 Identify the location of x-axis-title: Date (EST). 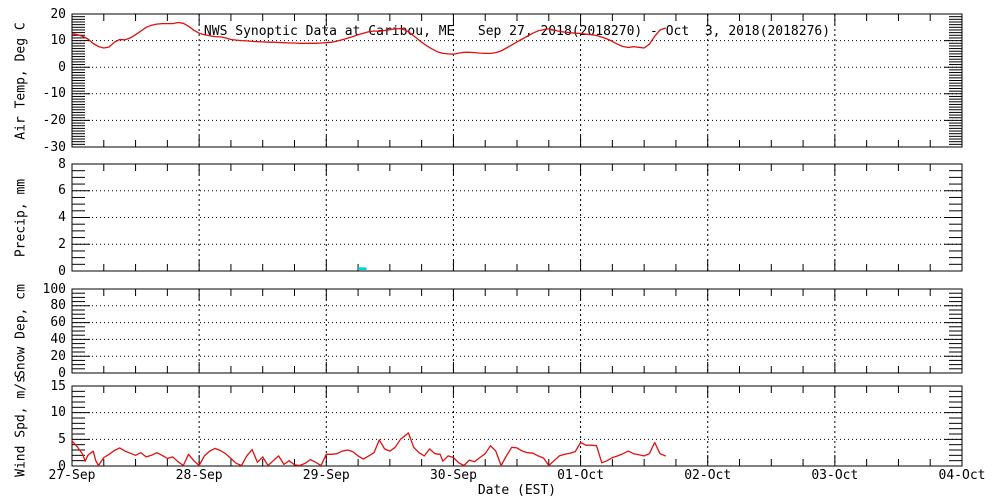
(517, 490).